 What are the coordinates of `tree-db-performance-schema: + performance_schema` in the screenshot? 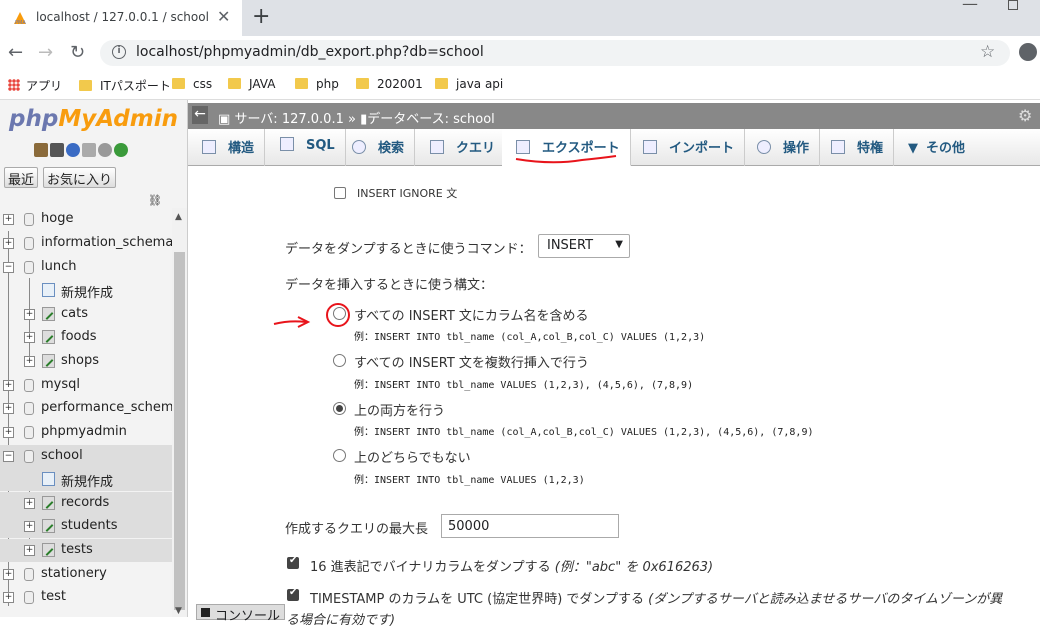 It's located at (91, 408).